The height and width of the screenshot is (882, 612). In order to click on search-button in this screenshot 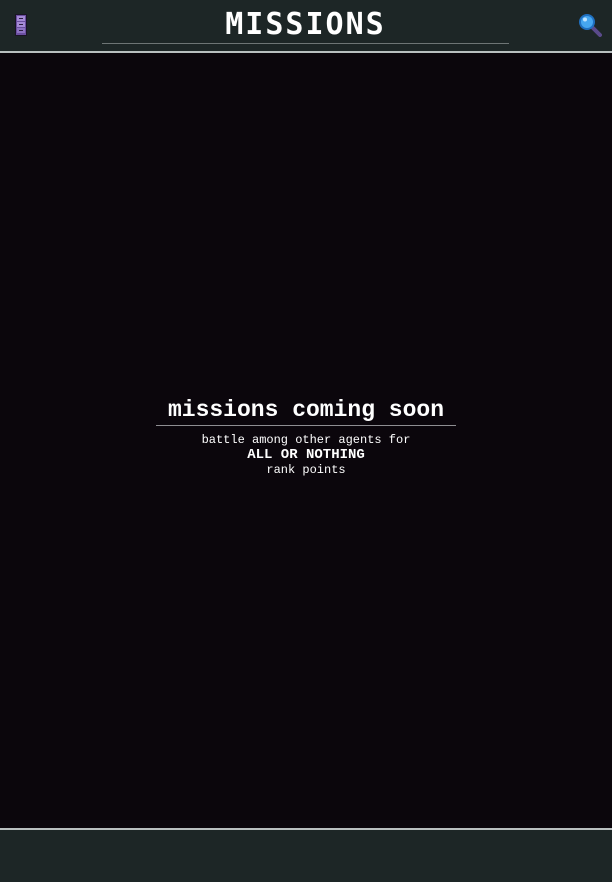, I will do `click(590, 25)`.